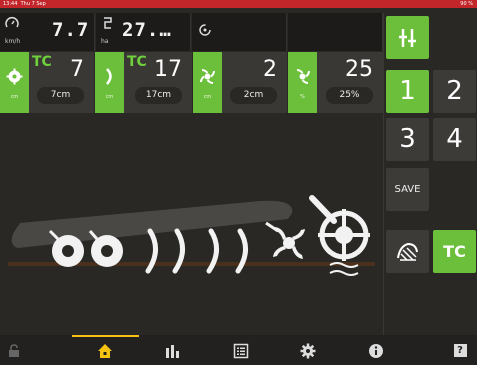 The image size is (477, 365). I want to click on info-icon, so click(376, 350).